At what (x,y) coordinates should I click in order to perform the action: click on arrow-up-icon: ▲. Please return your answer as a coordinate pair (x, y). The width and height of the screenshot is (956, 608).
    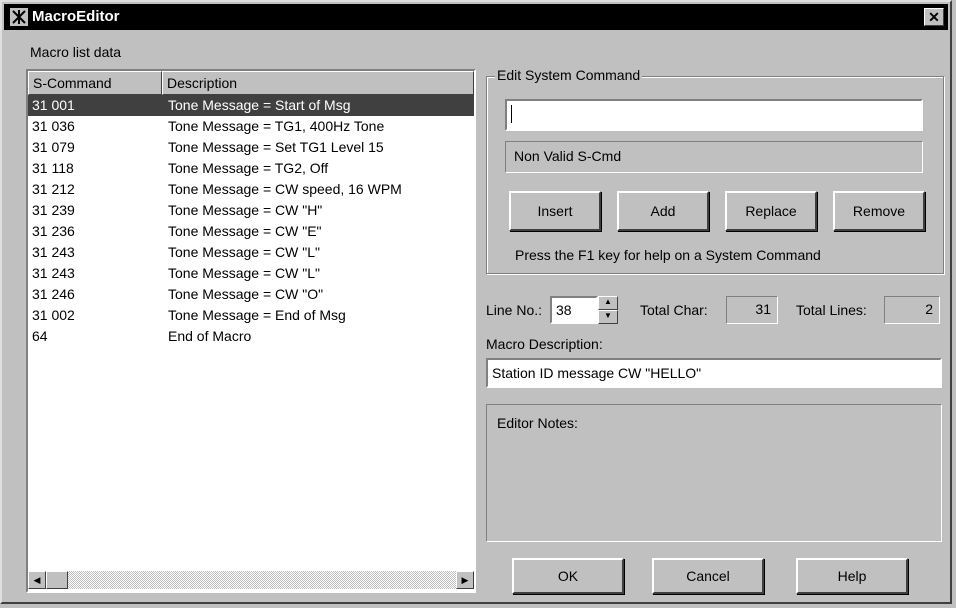
    Looking at the image, I should click on (608, 301).